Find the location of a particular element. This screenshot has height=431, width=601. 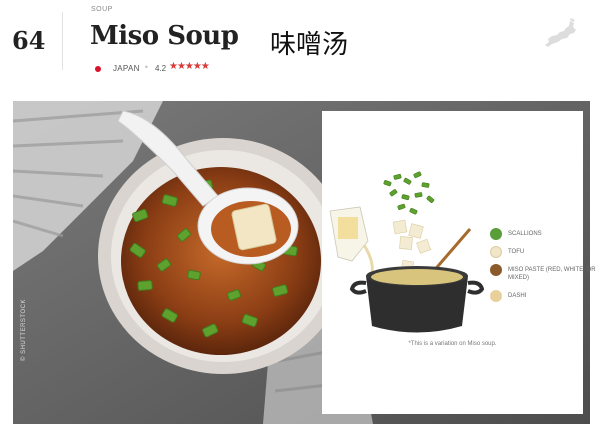

legend-label: TOFU is located at coordinates (516, 252).